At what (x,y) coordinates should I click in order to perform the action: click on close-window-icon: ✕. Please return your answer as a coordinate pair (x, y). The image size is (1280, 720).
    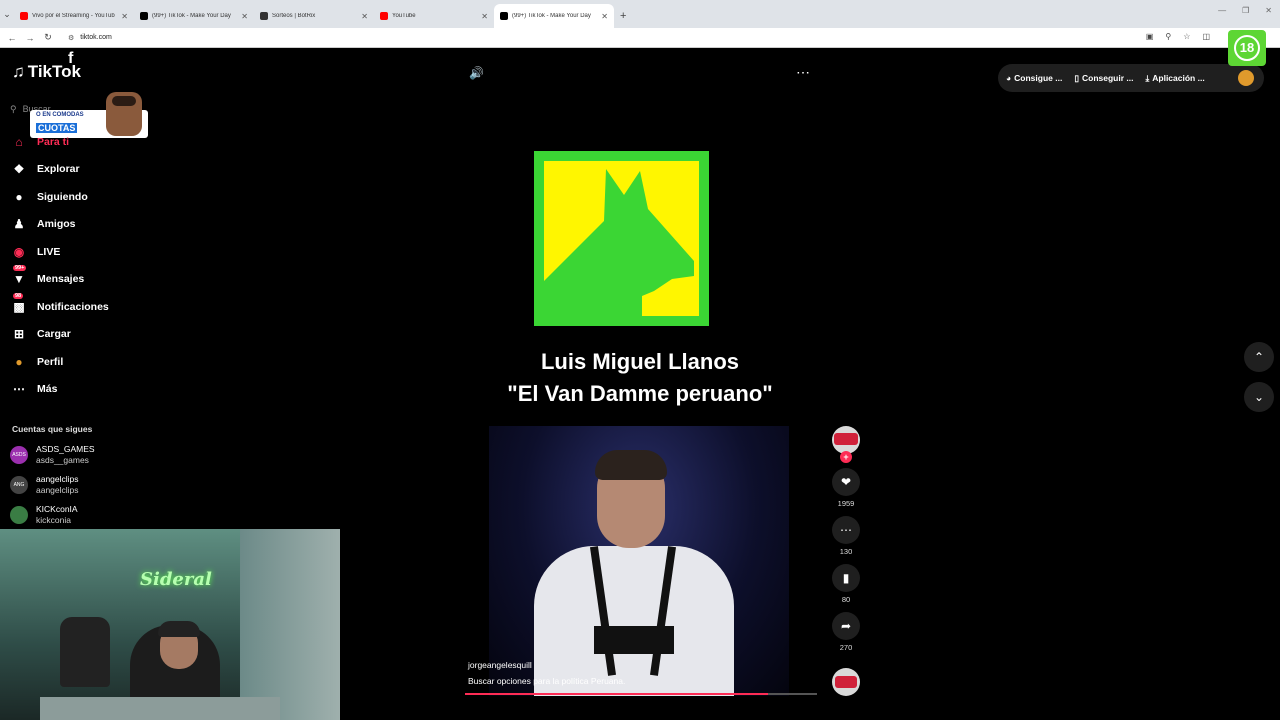
    Looking at the image, I should click on (1268, 10).